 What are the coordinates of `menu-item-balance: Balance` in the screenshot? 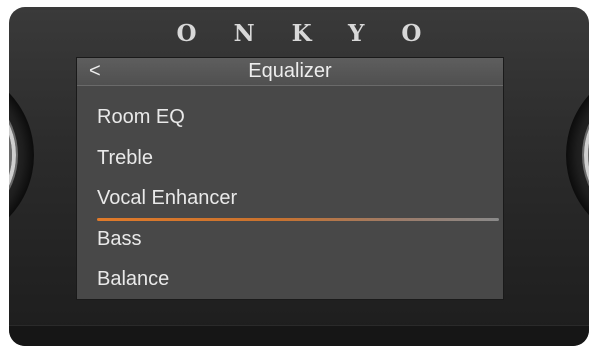 It's located at (297, 282).